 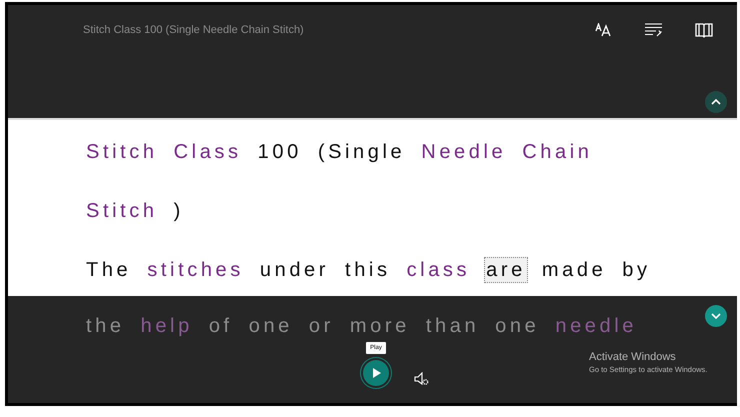 I want to click on reading-word: this, so click(x=368, y=269).